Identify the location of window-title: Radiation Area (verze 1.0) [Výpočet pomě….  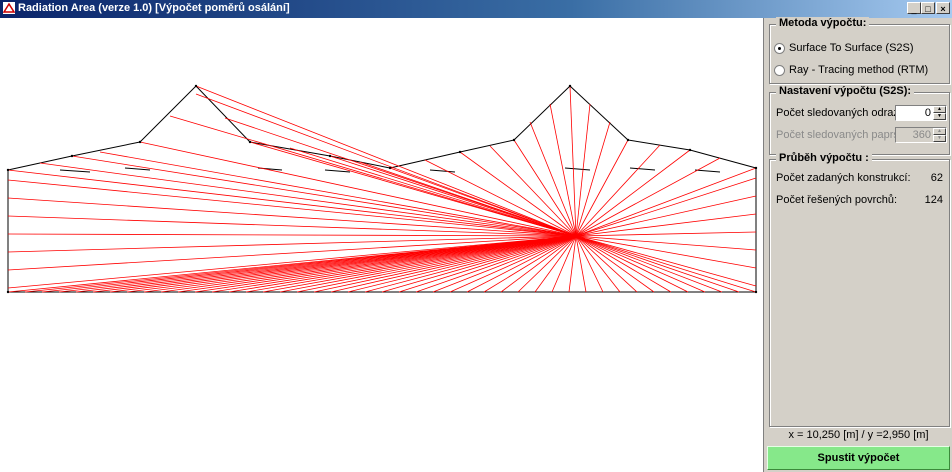
(154, 8).